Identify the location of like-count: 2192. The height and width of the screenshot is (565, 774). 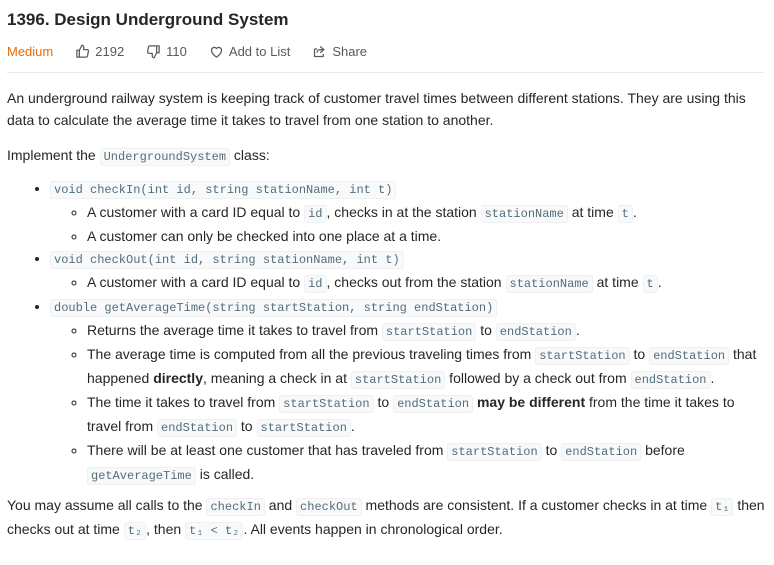
(110, 51).